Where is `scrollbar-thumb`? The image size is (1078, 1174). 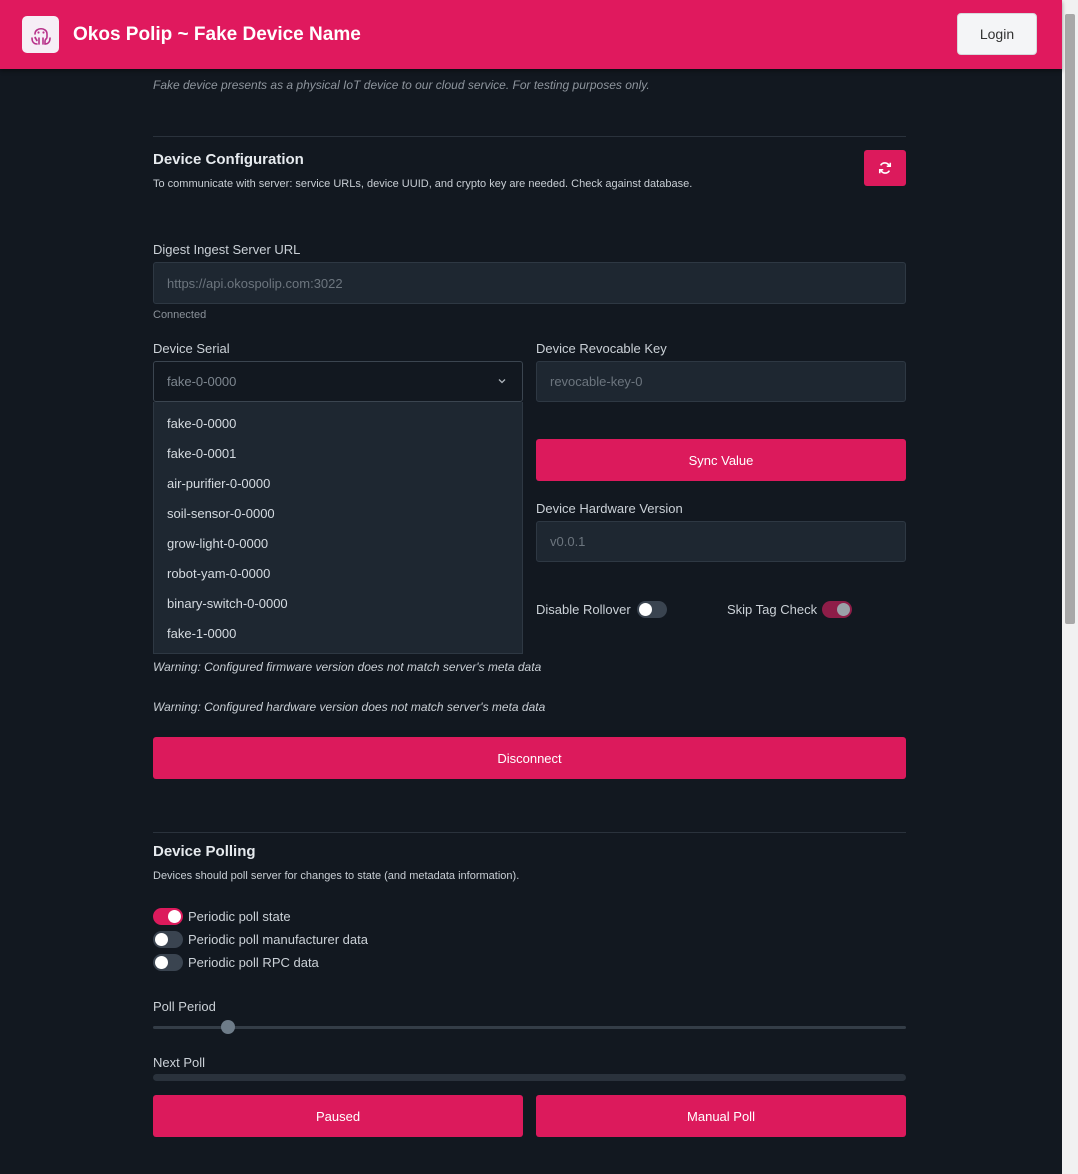 scrollbar-thumb is located at coordinates (1070, 319).